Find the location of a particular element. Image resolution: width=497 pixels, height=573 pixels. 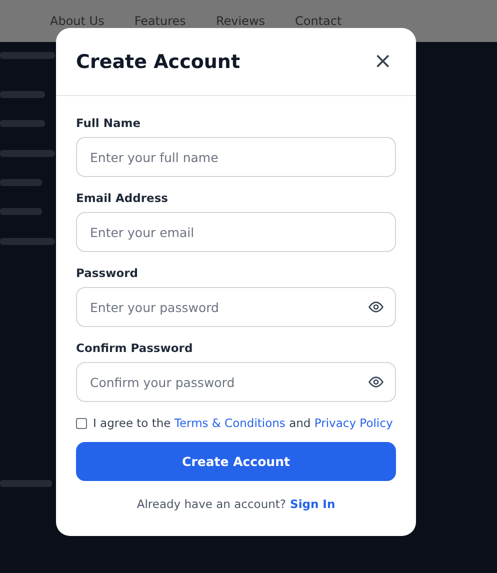

footer-text: Already have an account? is located at coordinates (211, 504).